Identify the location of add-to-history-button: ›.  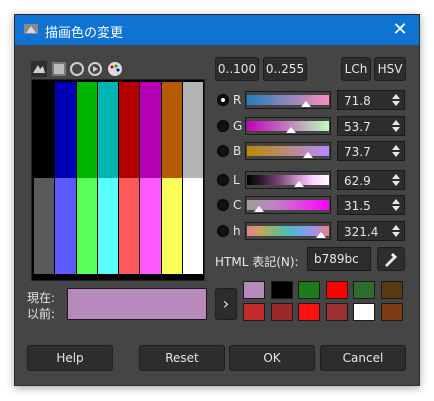
(226, 304).